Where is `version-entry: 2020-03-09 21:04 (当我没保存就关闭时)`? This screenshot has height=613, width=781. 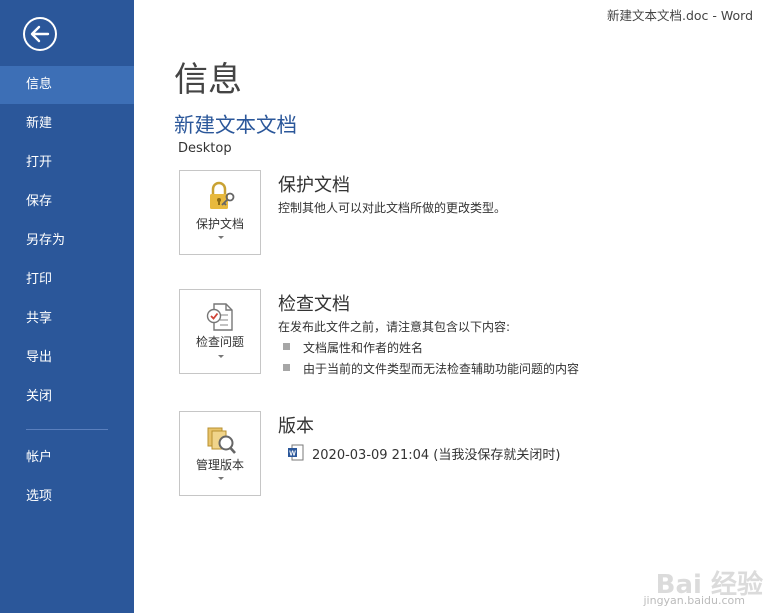
version-entry: 2020-03-09 21:04 (当我没保存就关闭时) is located at coordinates (436, 453).